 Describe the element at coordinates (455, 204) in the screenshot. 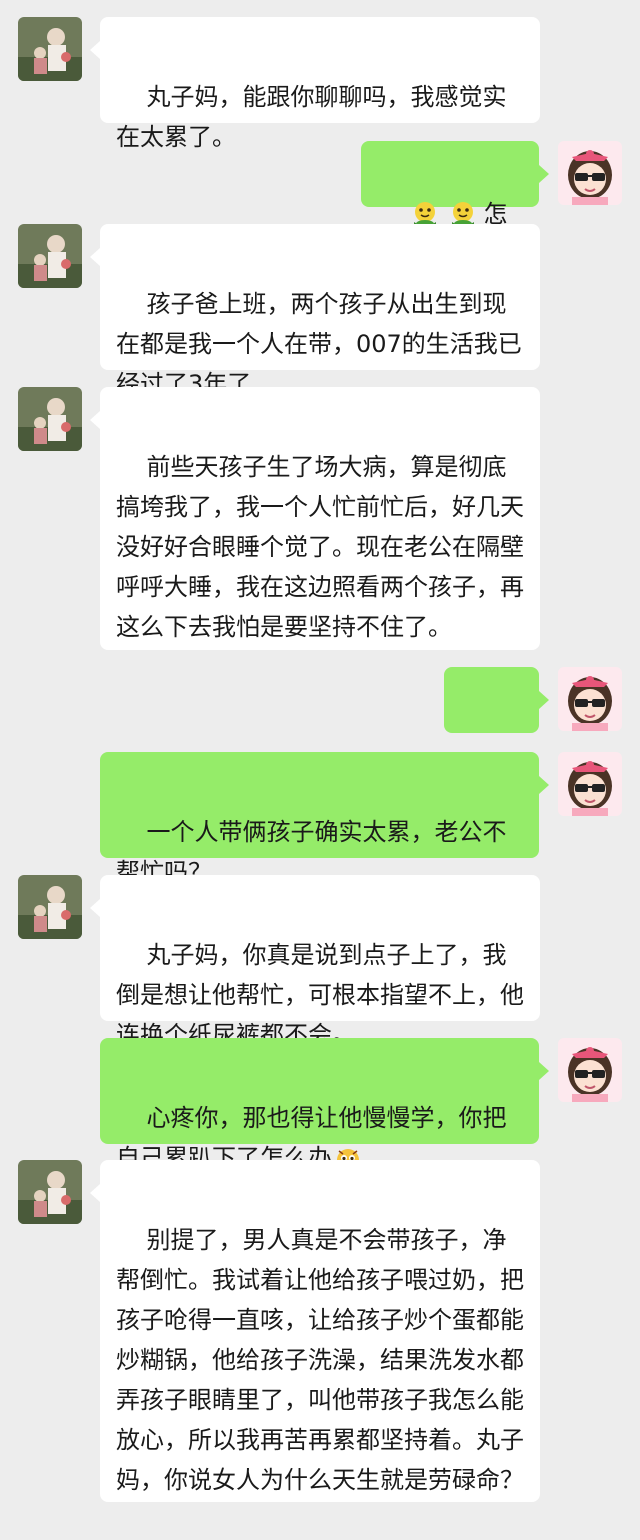

I see `message-bubble: 怎么了` at that location.